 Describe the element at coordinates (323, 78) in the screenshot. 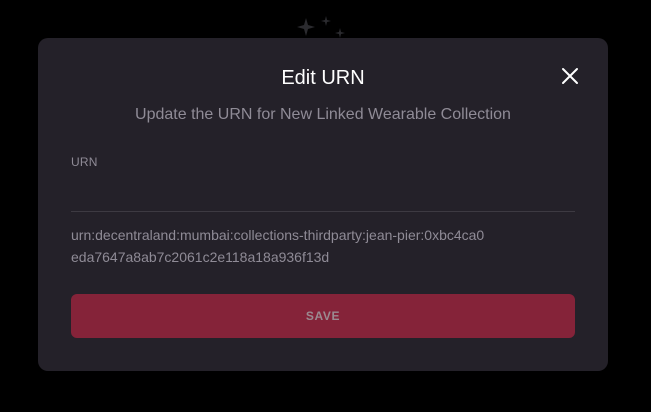

I see `modal-title: Edit URN` at that location.